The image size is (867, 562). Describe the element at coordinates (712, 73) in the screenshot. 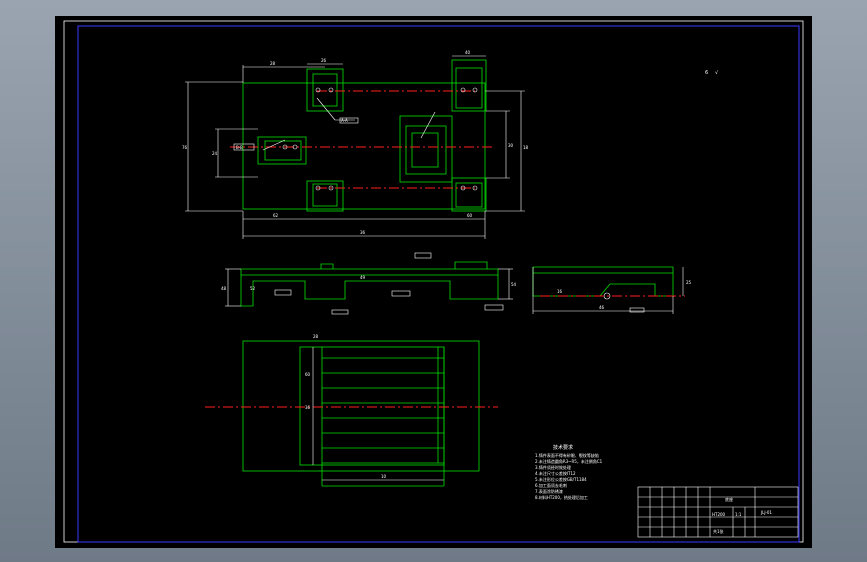

I see `roughness-symbol: 6 √` at that location.